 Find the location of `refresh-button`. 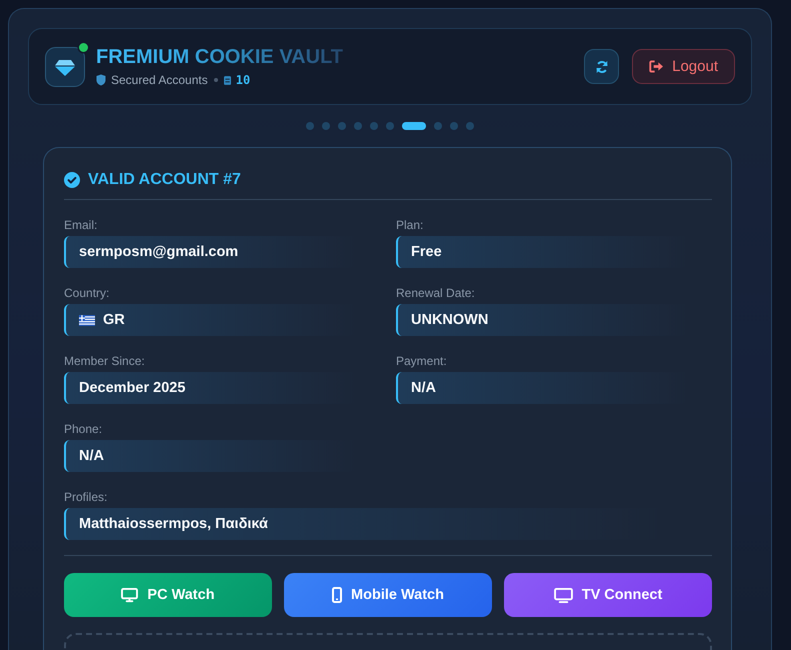

refresh-button is located at coordinates (602, 66).